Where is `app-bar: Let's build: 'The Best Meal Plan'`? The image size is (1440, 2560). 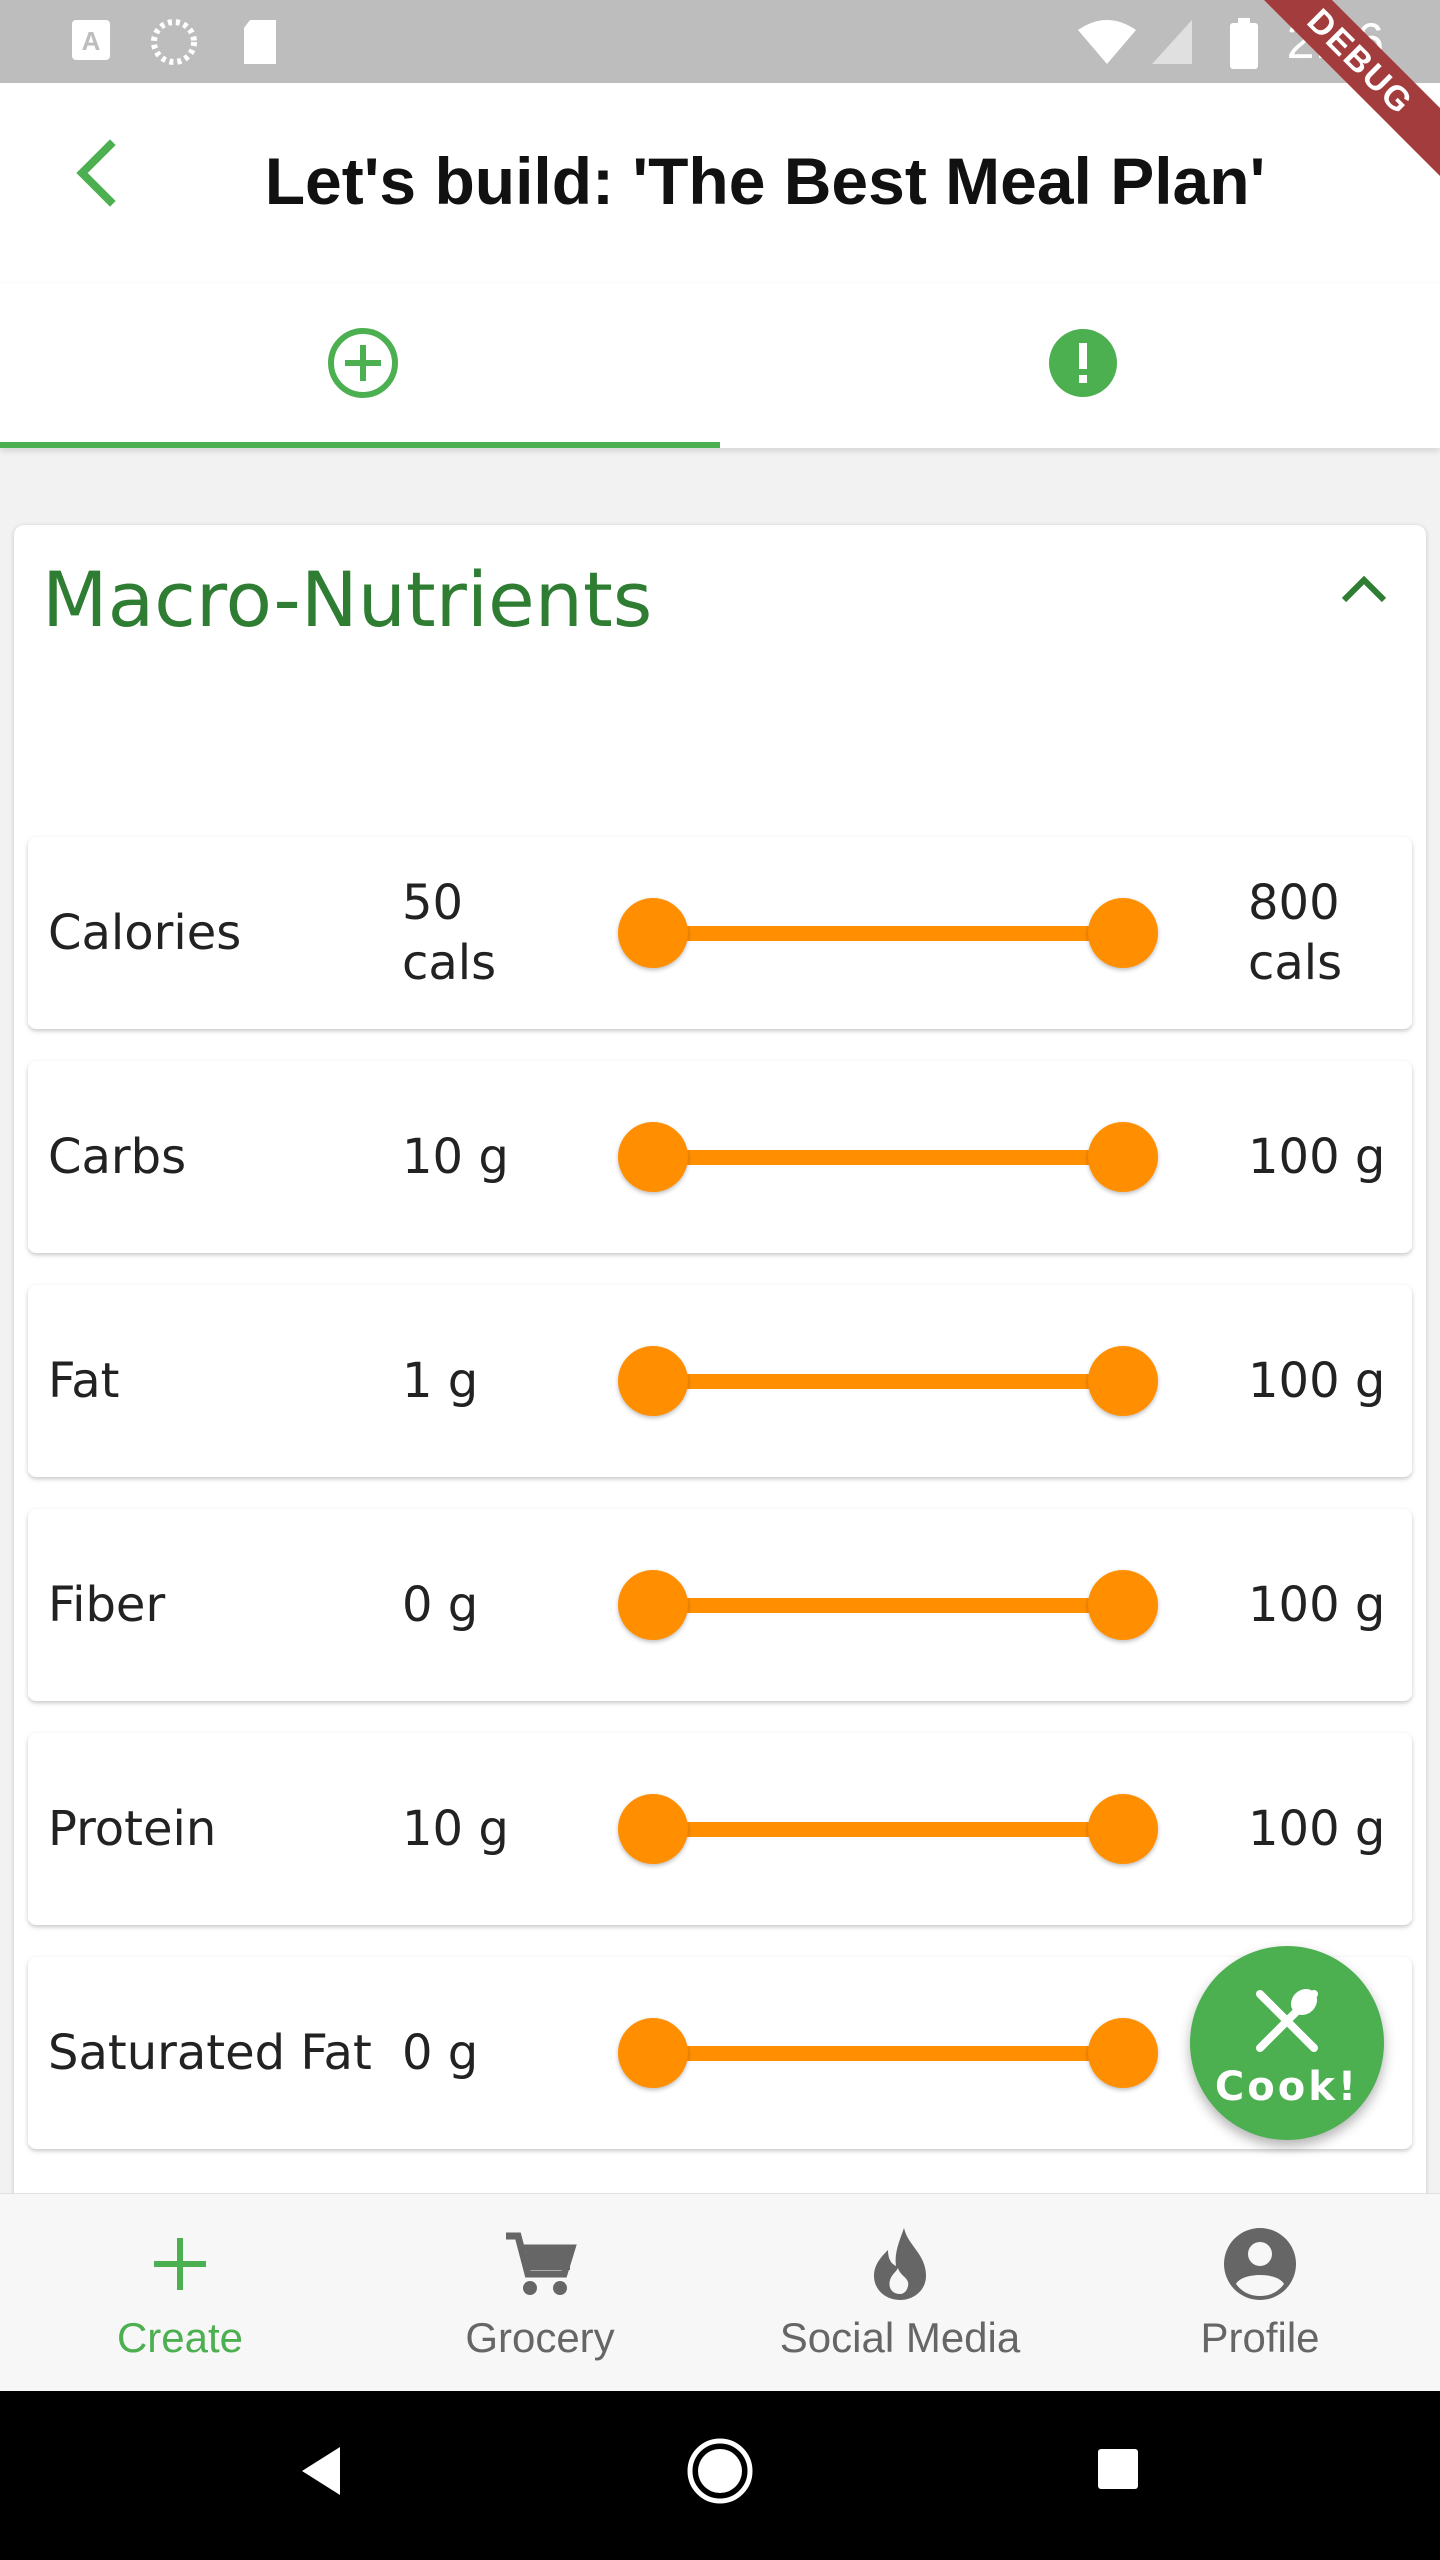
app-bar: Let's build: 'The Best Meal Plan' is located at coordinates (720, 183).